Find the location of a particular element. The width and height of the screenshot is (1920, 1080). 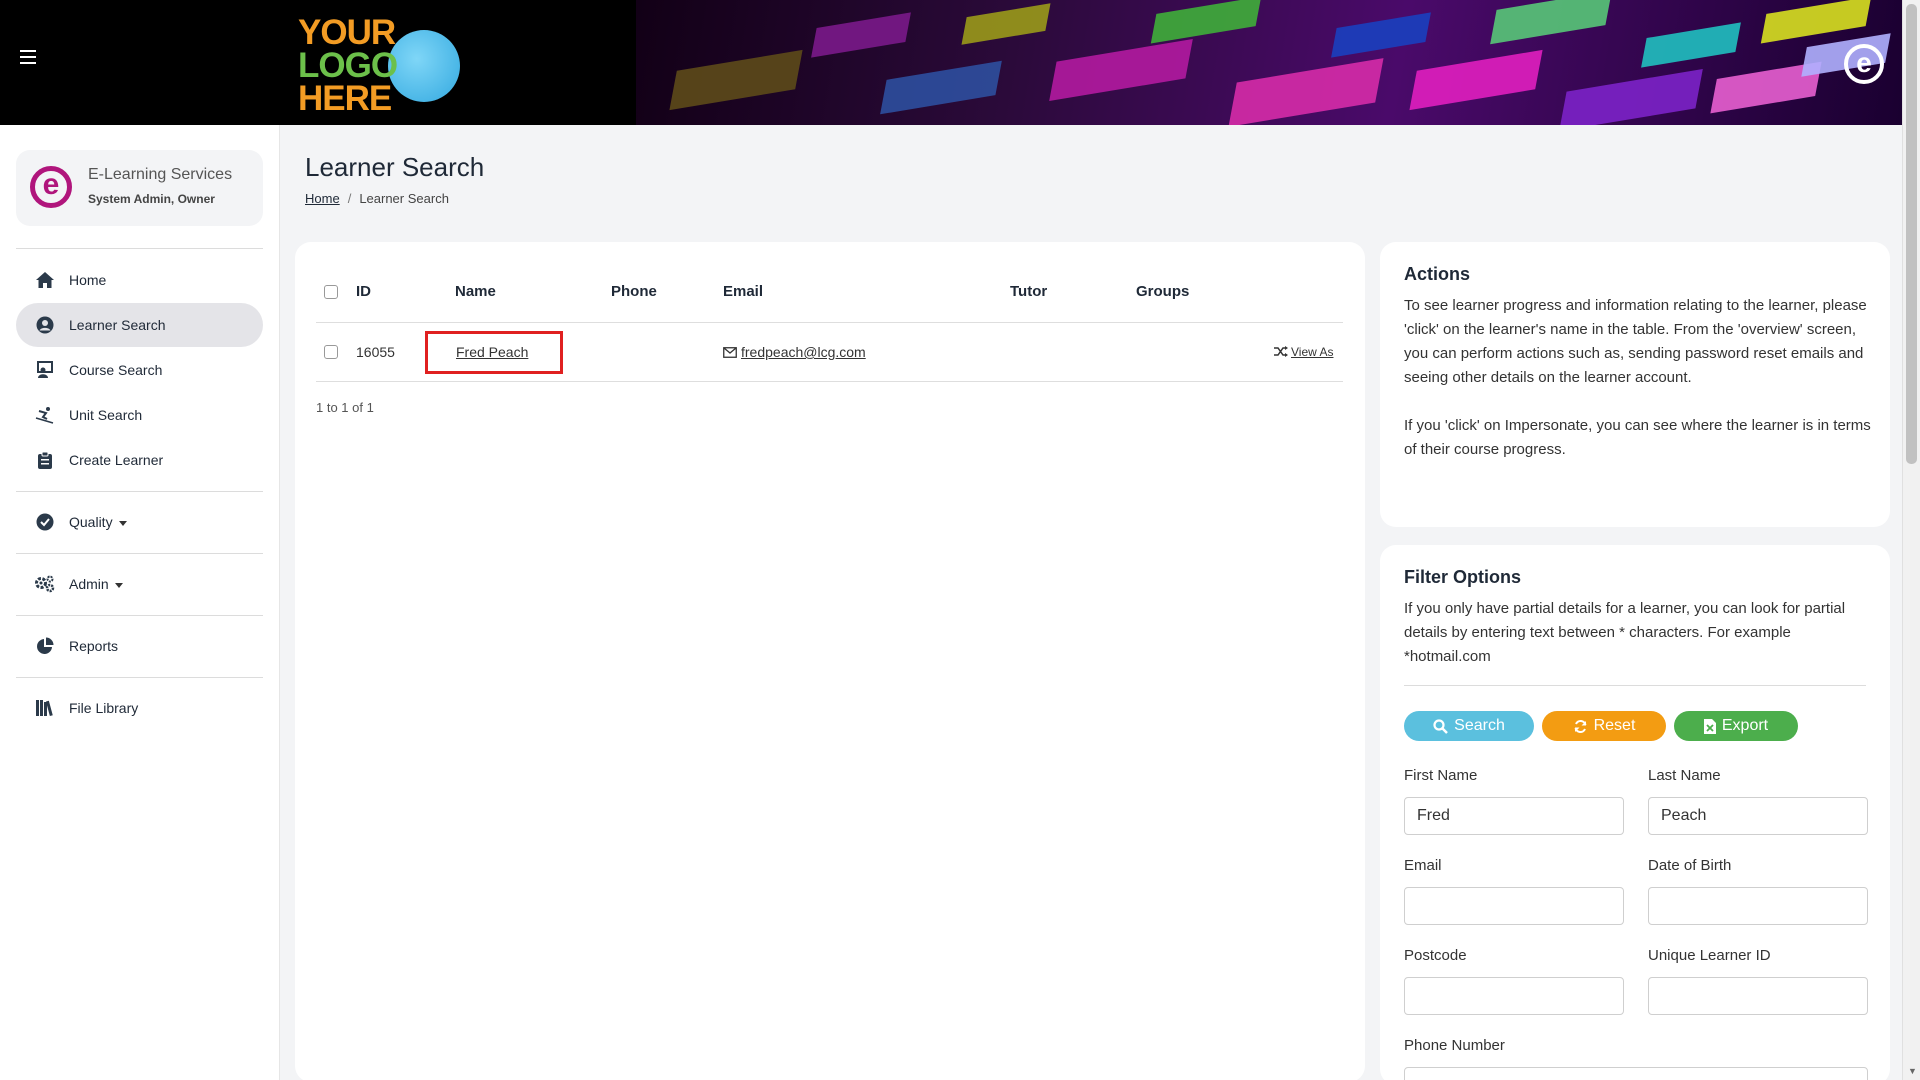

teacher-icon is located at coordinates (45, 370).